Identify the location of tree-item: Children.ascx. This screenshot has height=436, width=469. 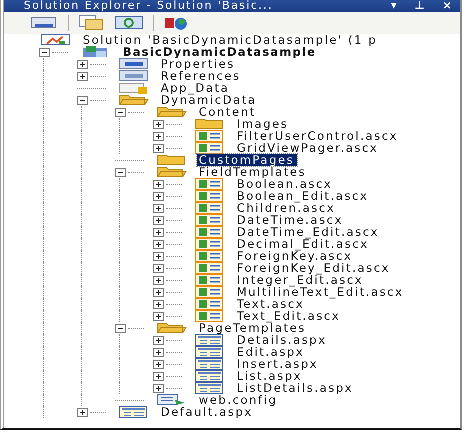
(286, 208).